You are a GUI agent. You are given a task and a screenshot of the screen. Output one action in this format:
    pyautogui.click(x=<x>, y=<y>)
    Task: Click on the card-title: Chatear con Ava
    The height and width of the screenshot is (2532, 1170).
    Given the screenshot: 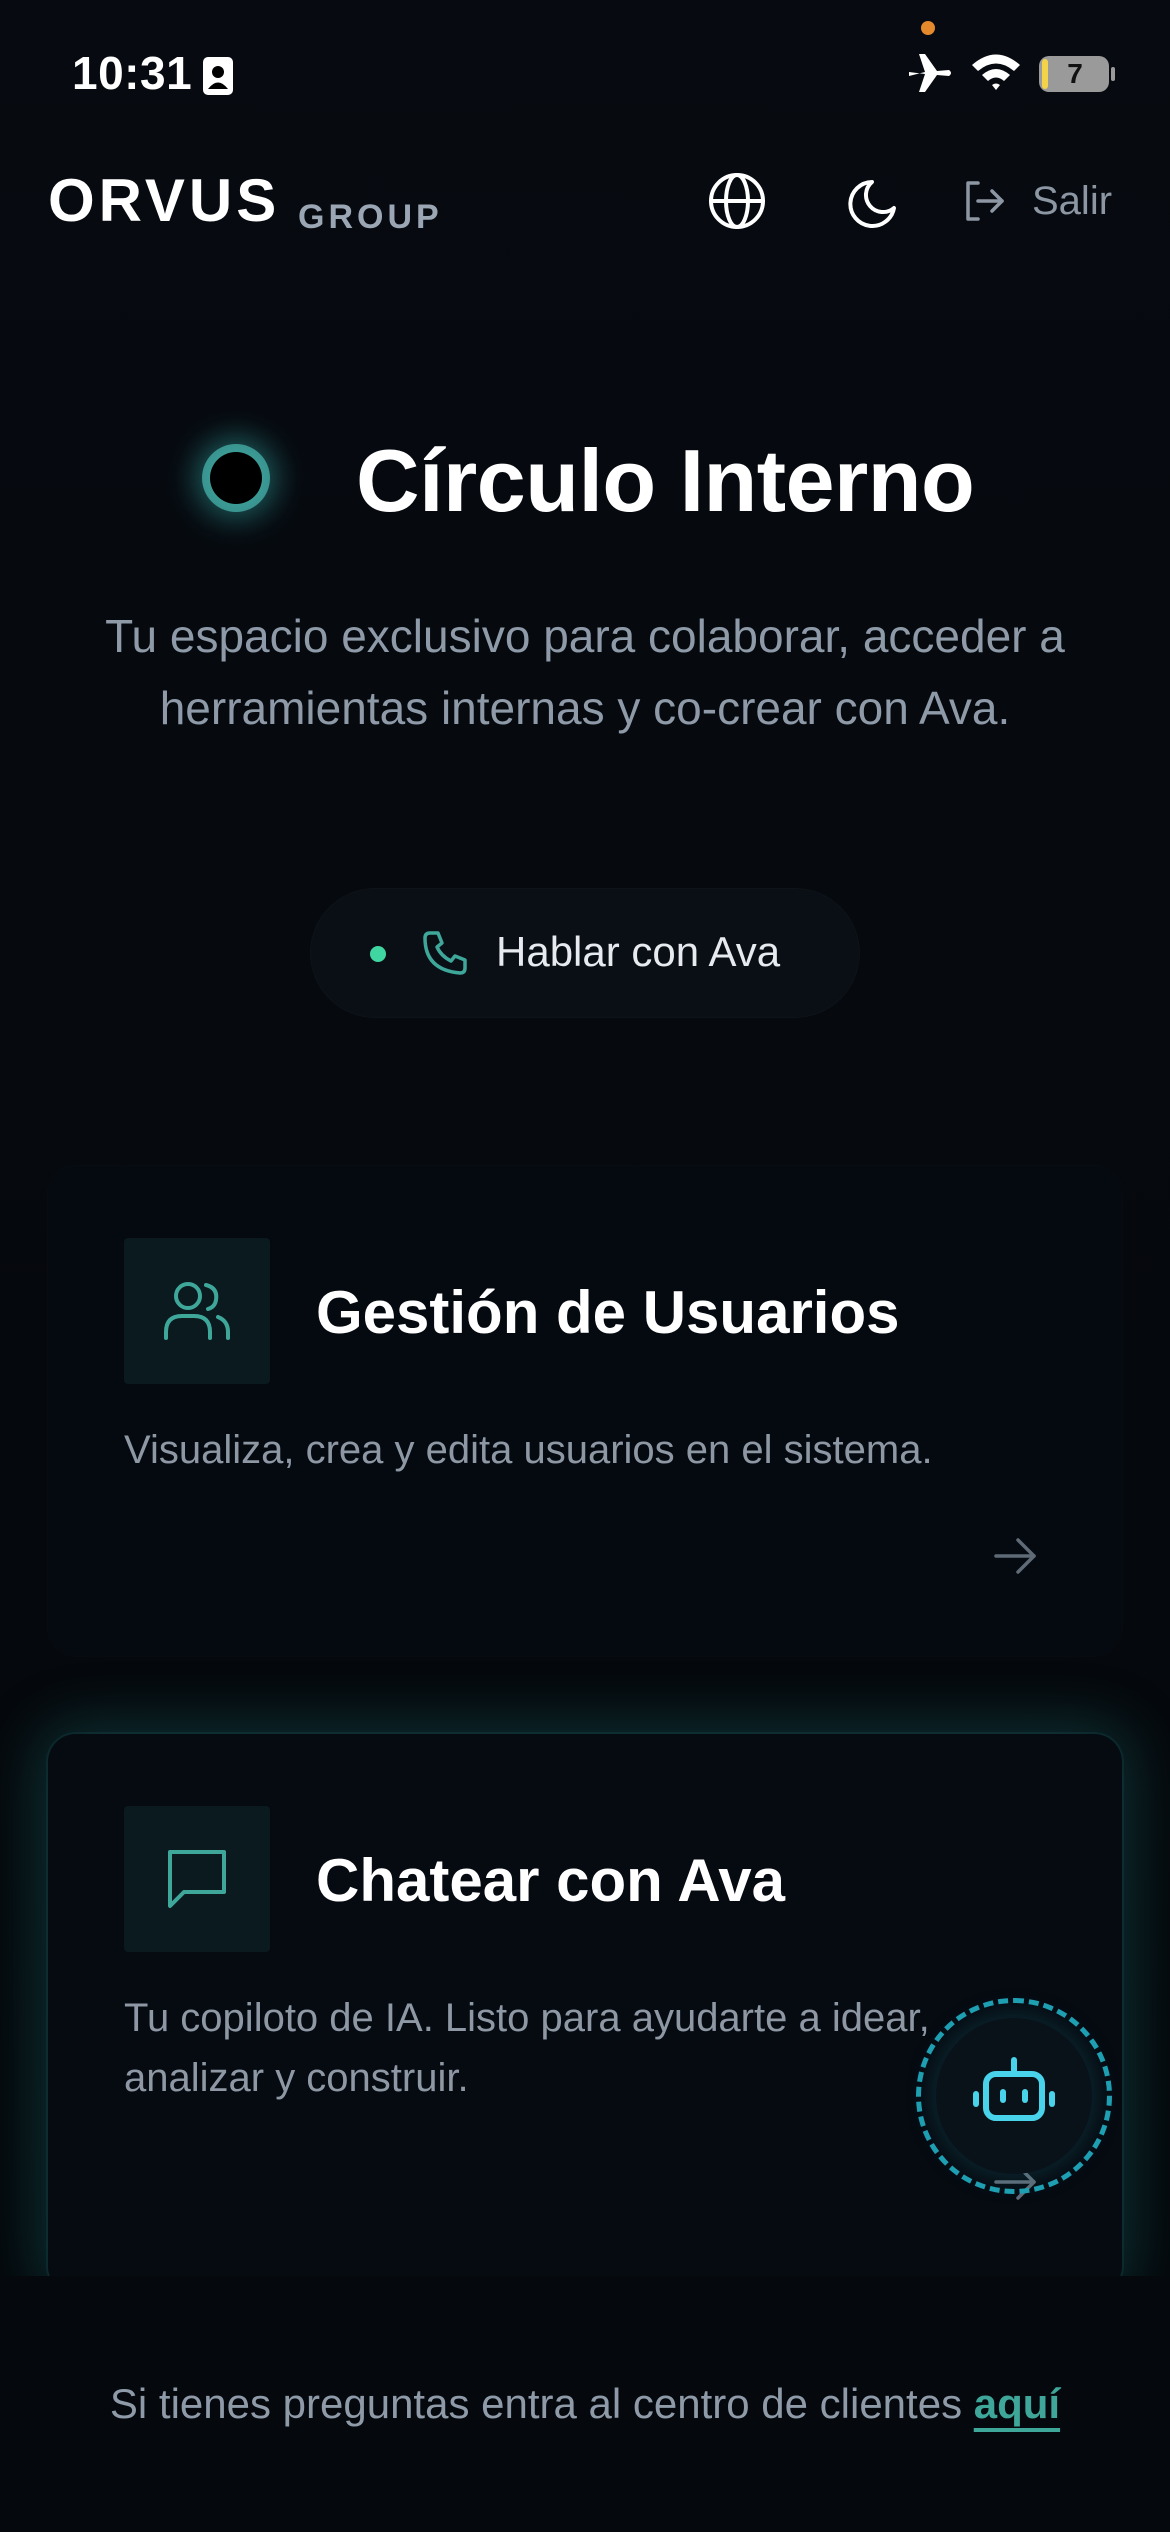 What is the action you would take?
    pyautogui.click(x=551, y=1880)
    